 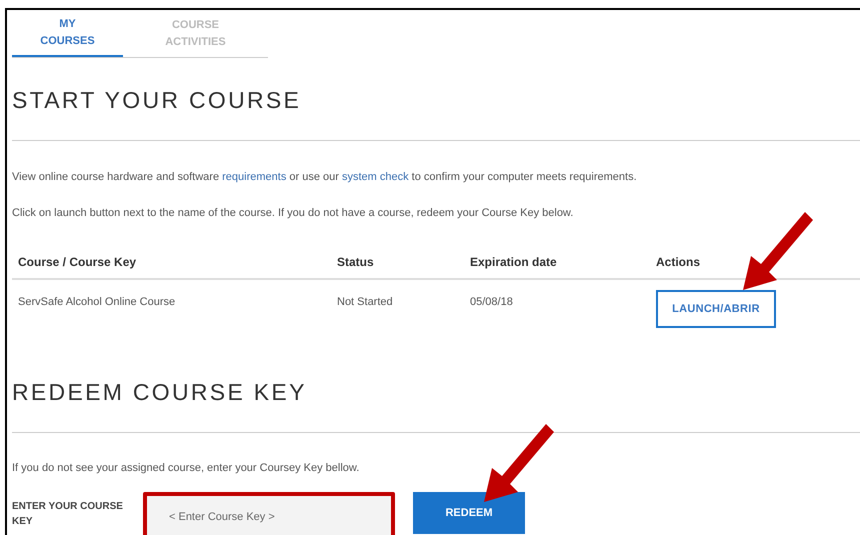 What do you see at coordinates (716, 309) in the screenshot?
I see `launch-button: LAUNCH/ABRIR` at bounding box center [716, 309].